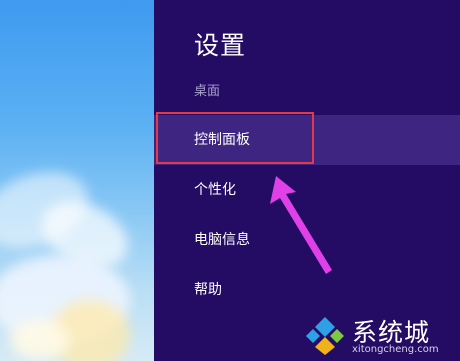 This screenshot has width=460, height=361. What do you see at coordinates (380, 336) in the screenshot?
I see `watermark: 系统城 xitongcheng.com` at bounding box center [380, 336].